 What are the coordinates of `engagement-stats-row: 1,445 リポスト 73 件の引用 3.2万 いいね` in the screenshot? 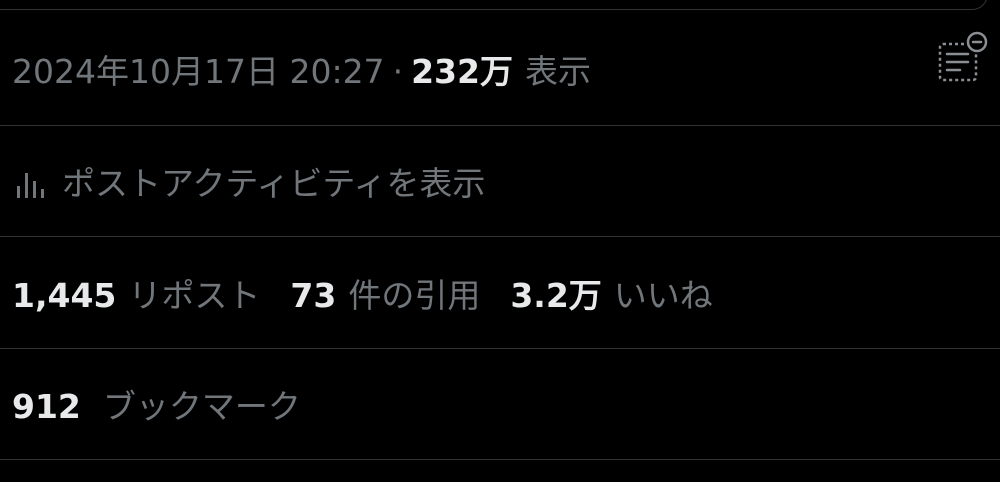 It's located at (500, 296).